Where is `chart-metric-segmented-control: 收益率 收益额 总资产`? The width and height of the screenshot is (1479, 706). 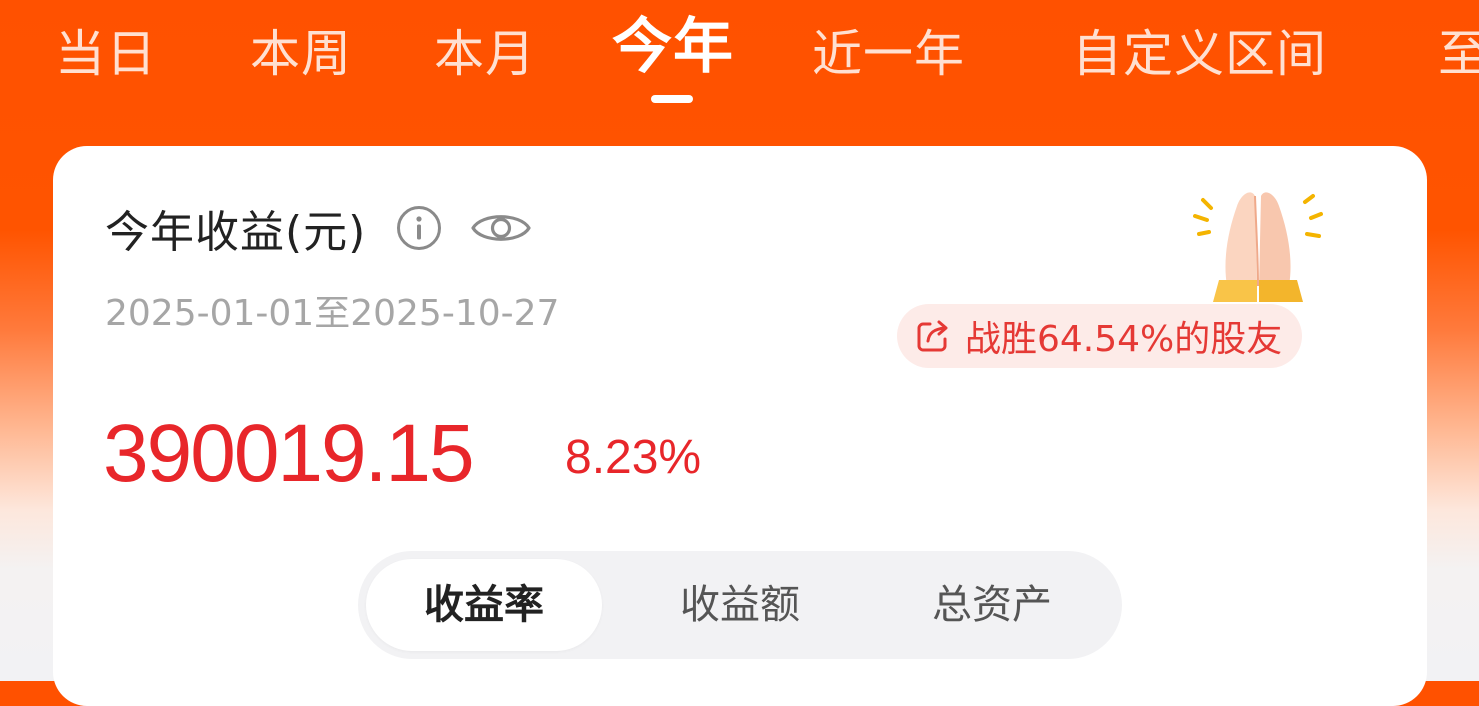
chart-metric-segmented-control: 收益率 收益额 总资产 is located at coordinates (740, 605).